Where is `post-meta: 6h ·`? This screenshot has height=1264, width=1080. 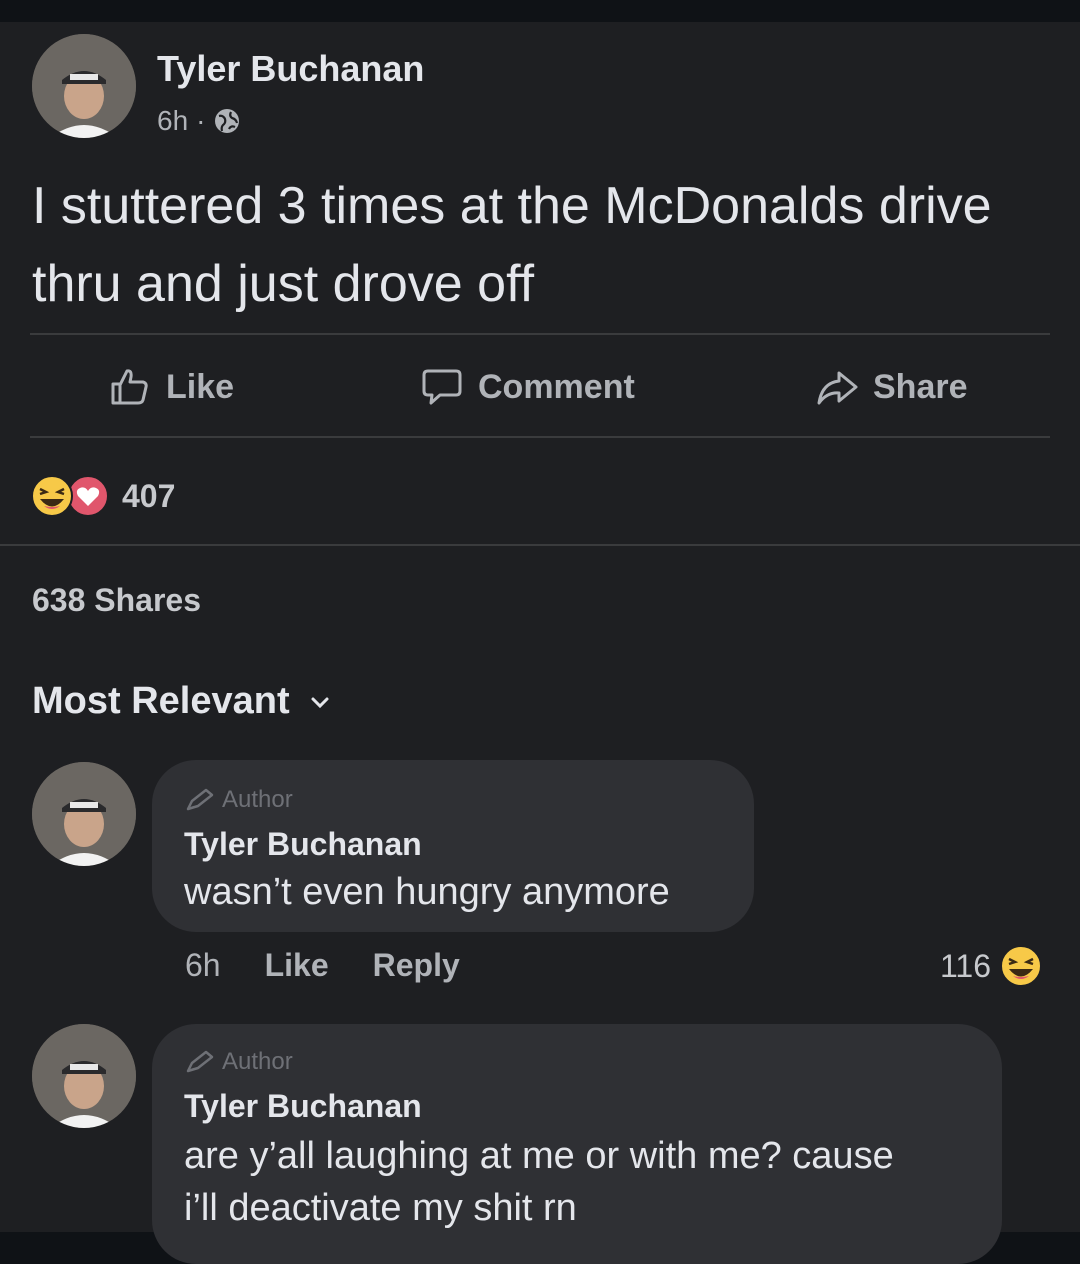 post-meta: 6h · is located at coordinates (199, 121).